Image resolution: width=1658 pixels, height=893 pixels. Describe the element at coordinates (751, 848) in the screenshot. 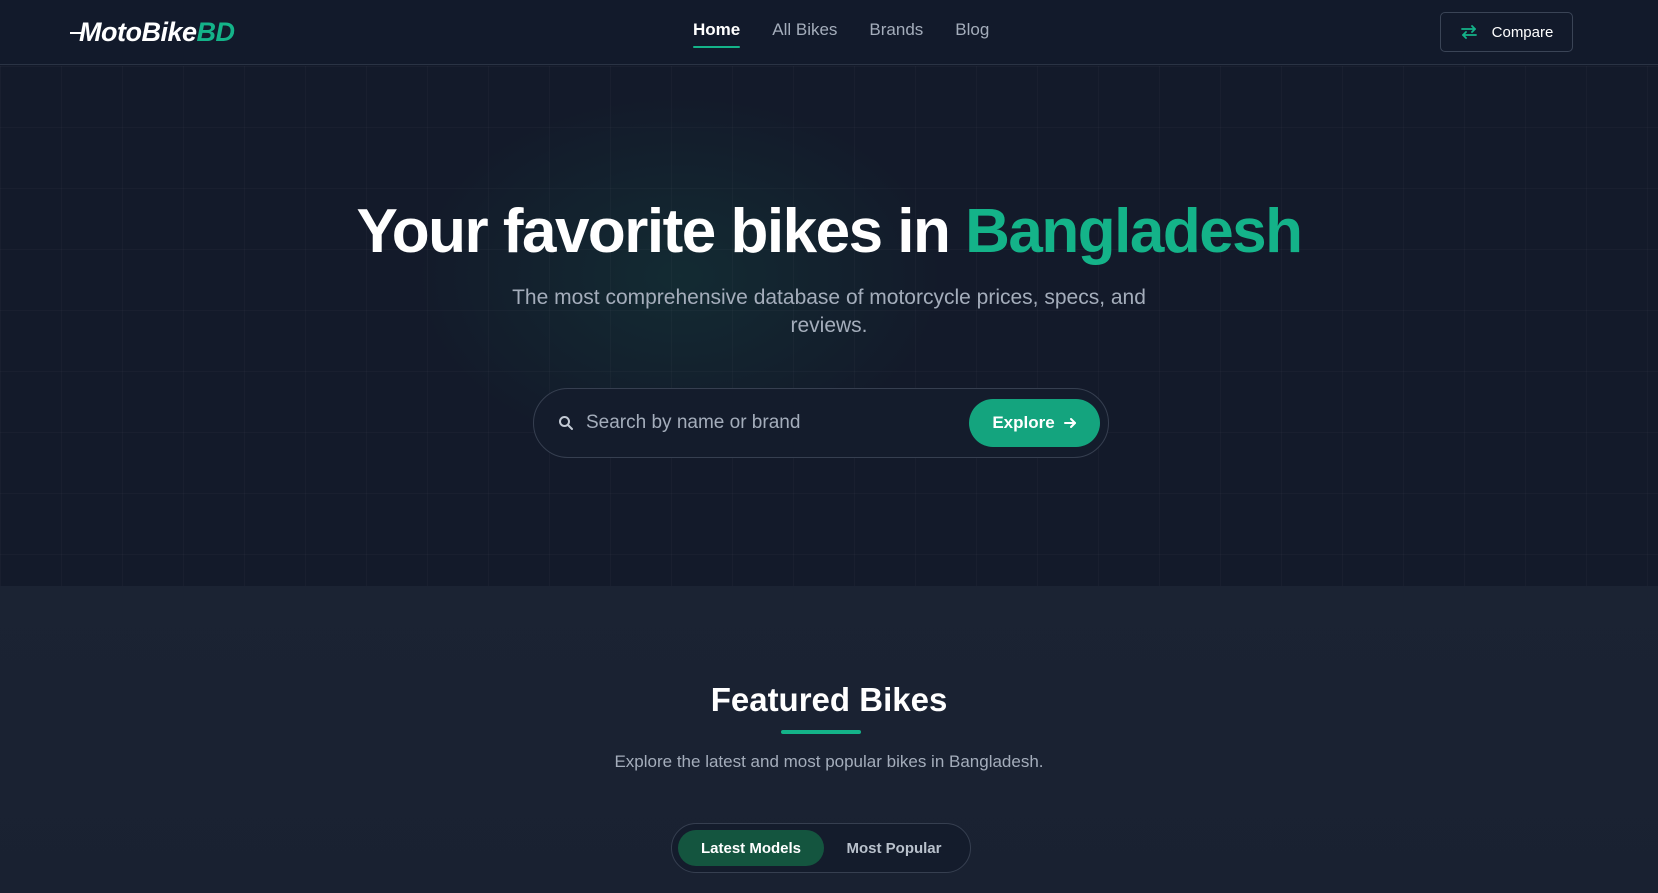

I see `tab-latest-models: Latest Models` at that location.